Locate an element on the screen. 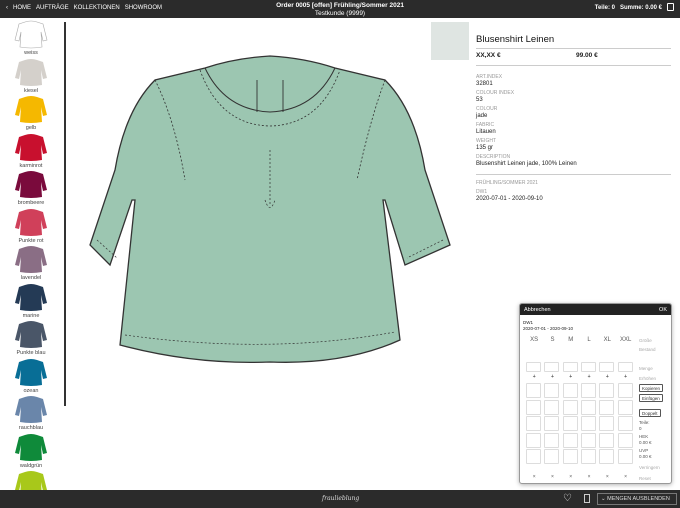  popup-header: Abbrechen OK is located at coordinates (595, 309).